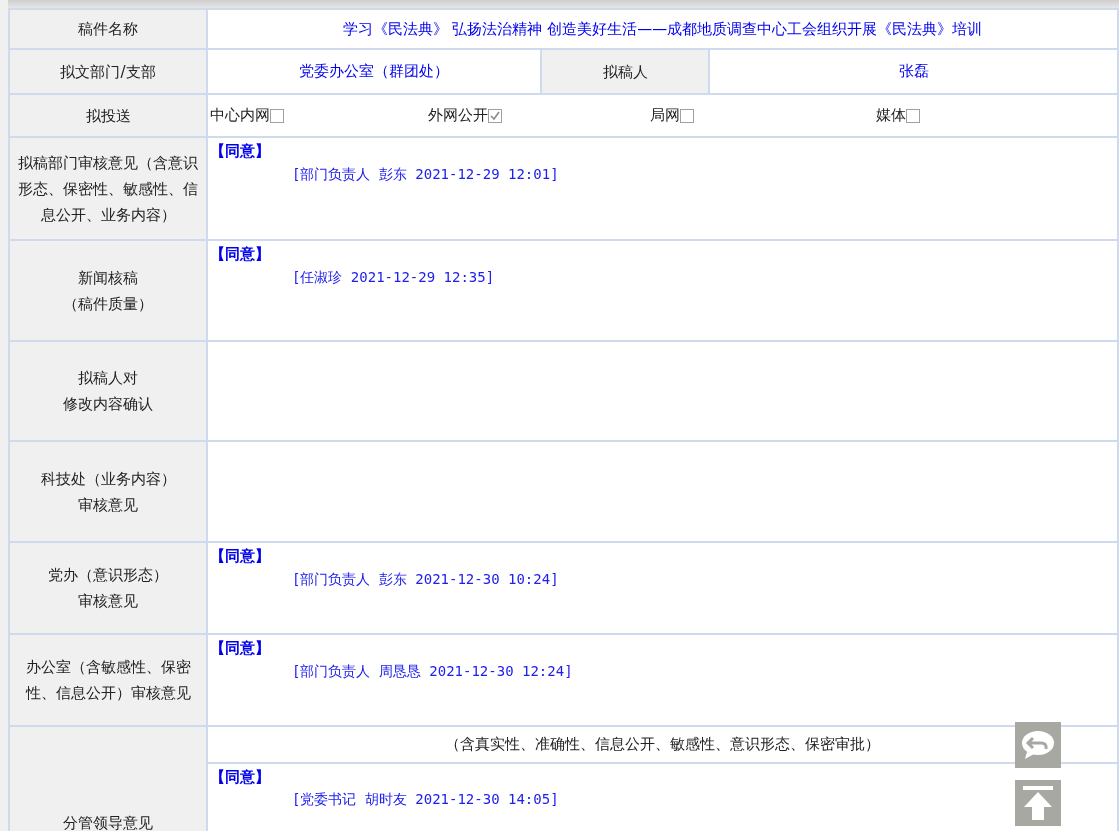 This screenshot has width=1119, height=831. Describe the element at coordinates (393, 277) in the screenshot. I see `signature-text: [任淑珍 2021-12-29 12:35]` at that location.